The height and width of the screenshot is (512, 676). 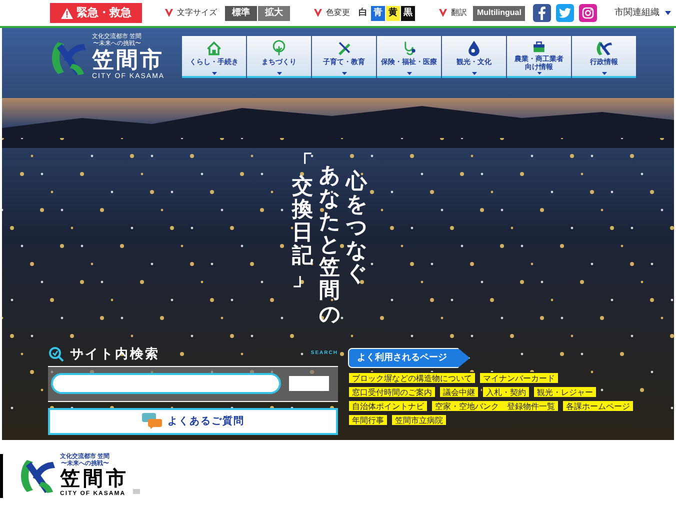 What do you see at coordinates (115, 354) in the screenshot?
I see `search-title: サイト内検索` at bounding box center [115, 354].